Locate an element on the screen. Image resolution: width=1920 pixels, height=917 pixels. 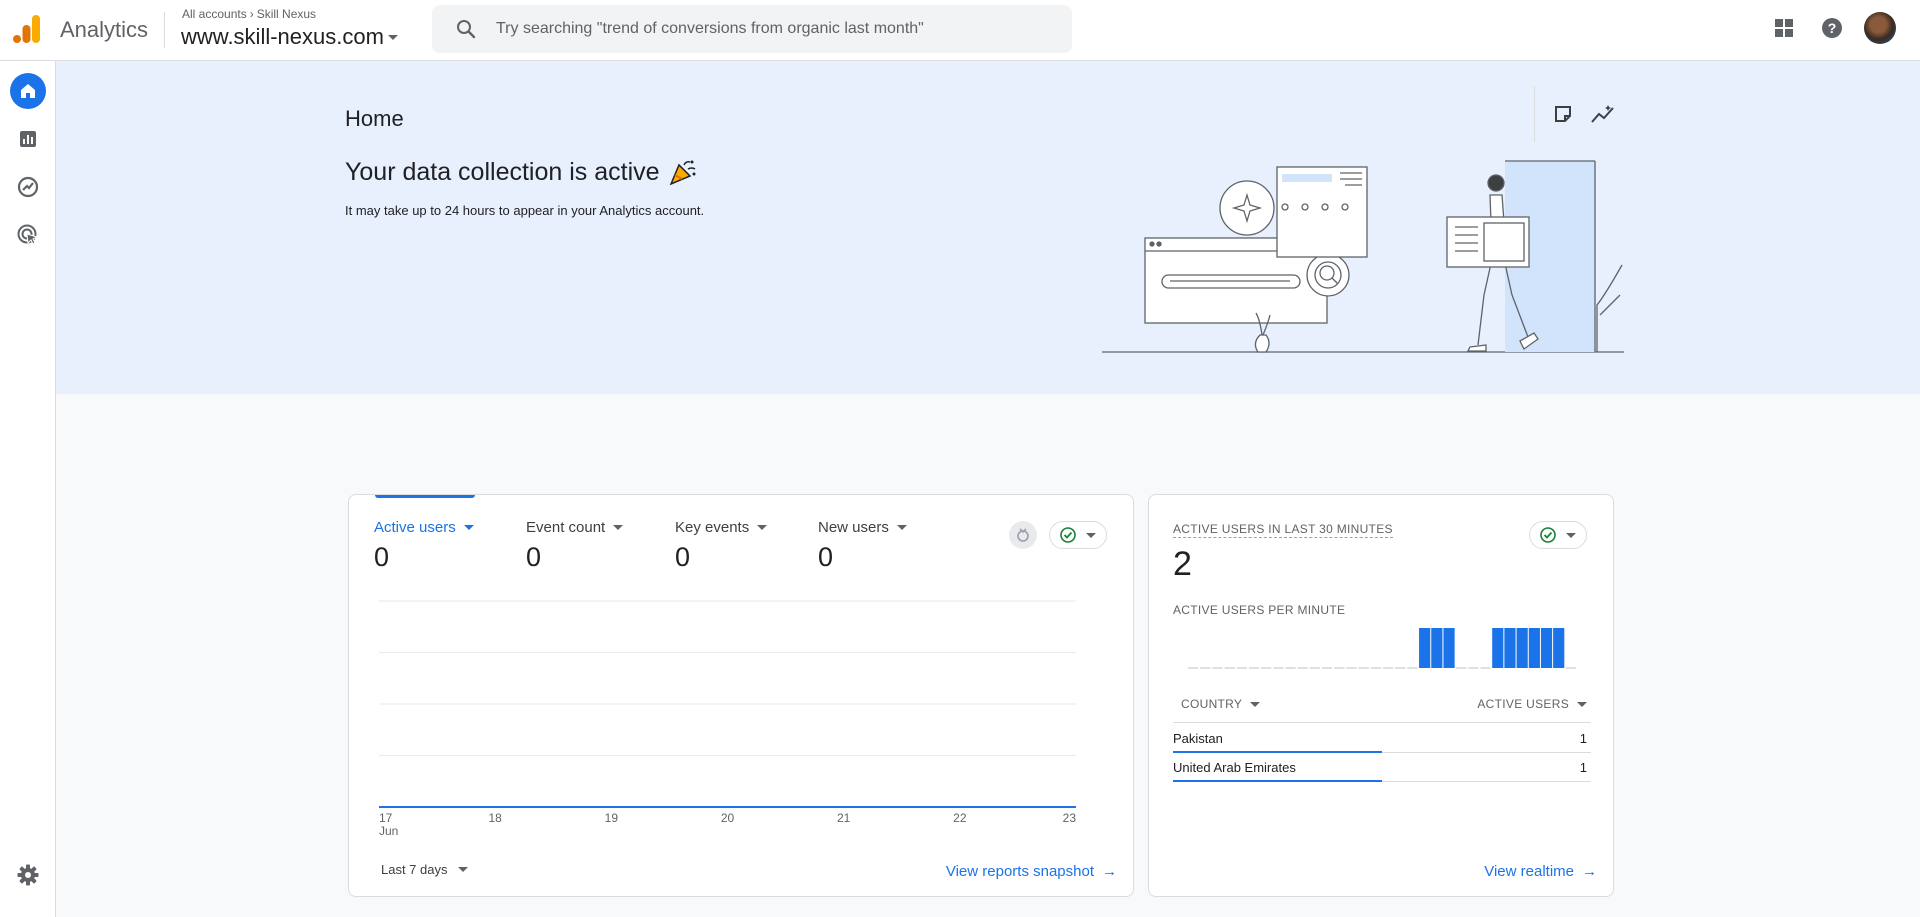
hero-headline: Your data collection is active is located at coordinates (521, 172).